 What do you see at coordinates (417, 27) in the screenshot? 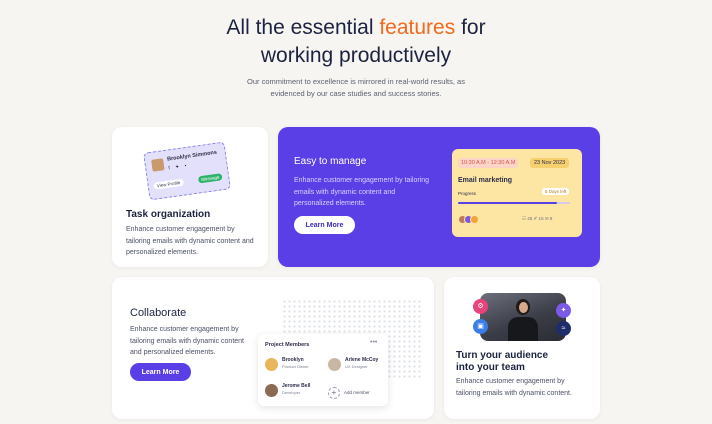
I see `heading-accent-word: features` at bounding box center [417, 27].